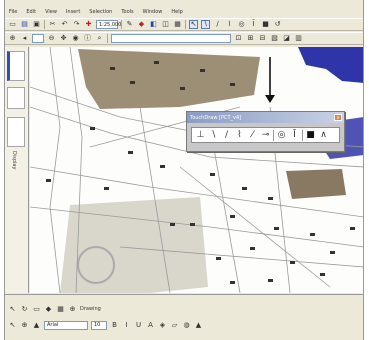 Image resolution: width=369 pixels, height=340 pixels. Describe the element at coordinates (36, 24) in the screenshot. I see `save-icon: ▣` at that location.